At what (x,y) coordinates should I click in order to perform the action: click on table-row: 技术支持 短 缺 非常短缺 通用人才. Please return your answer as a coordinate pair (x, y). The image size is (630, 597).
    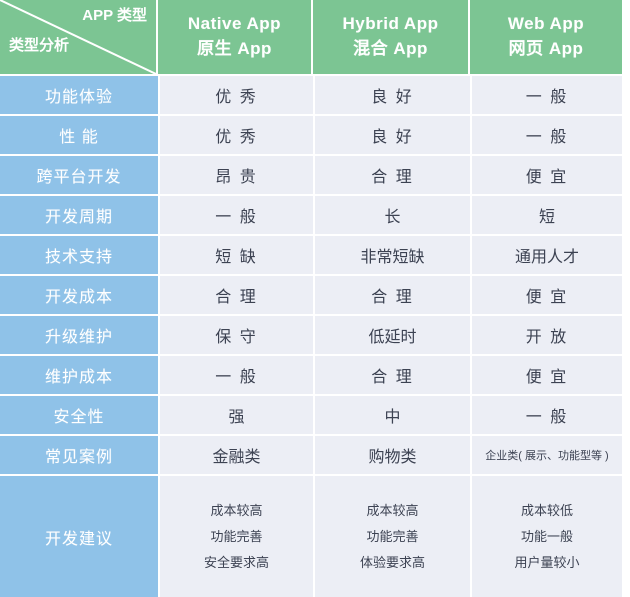
    Looking at the image, I should click on (311, 255).